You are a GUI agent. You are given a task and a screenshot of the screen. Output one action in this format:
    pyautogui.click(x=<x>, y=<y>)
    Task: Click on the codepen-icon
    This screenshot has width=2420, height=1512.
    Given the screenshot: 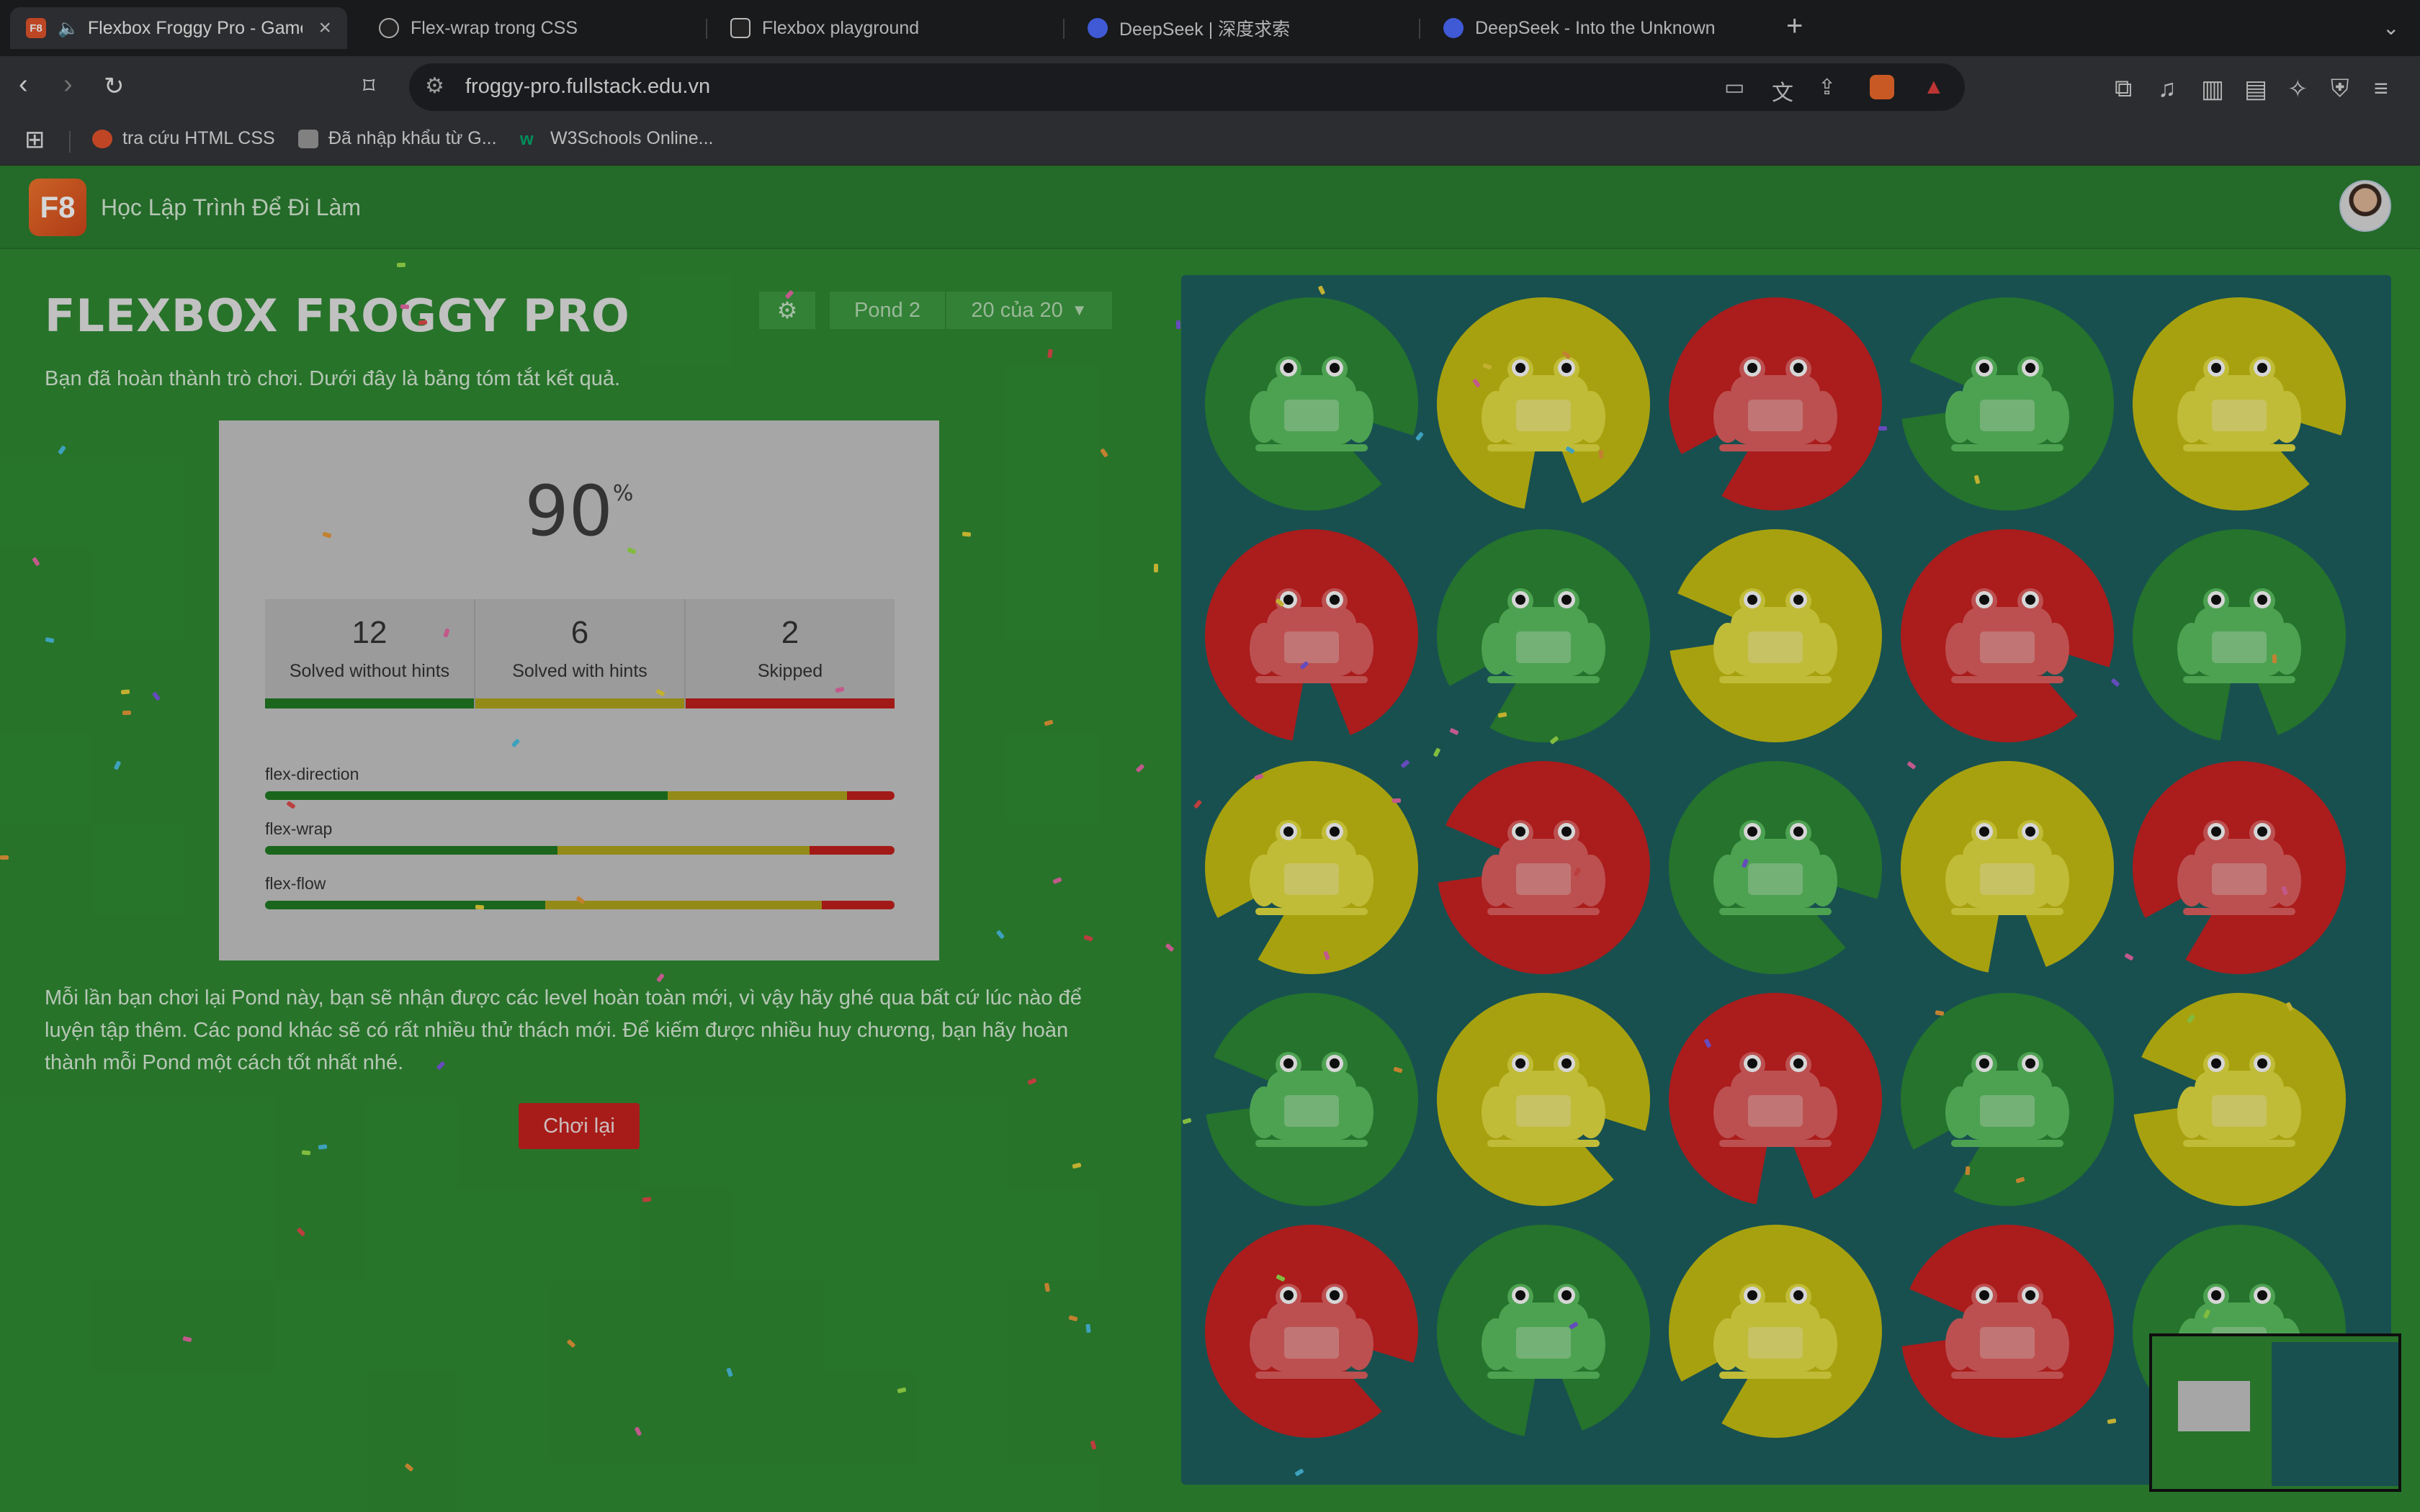 What is the action you would take?
    pyautogui.click(x=740, y=28)
    